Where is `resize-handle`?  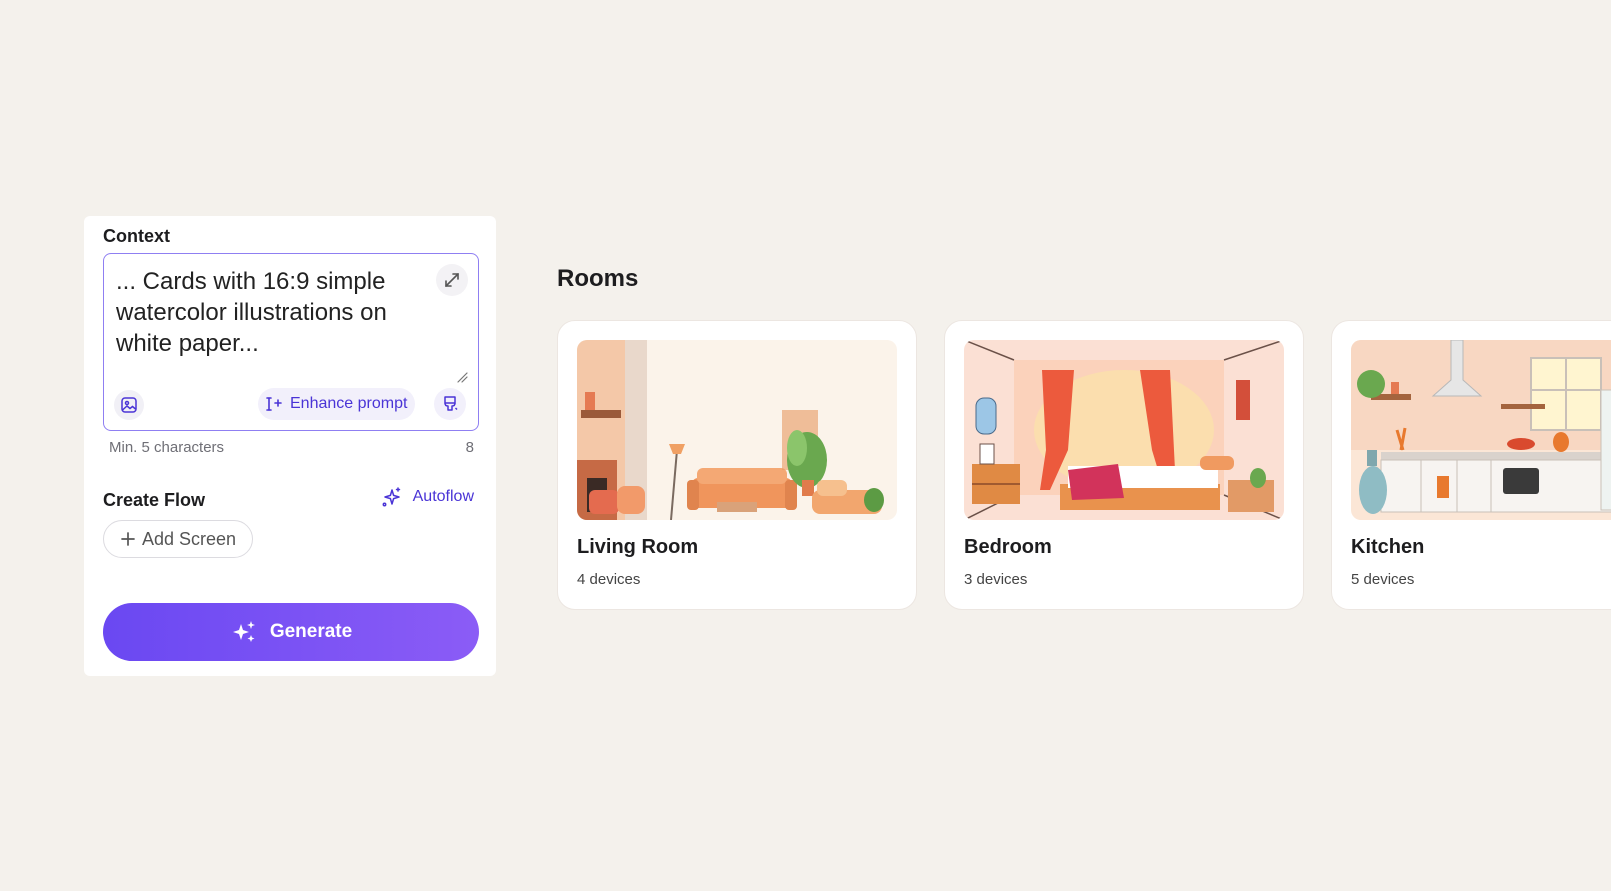
resize-handle is located at coordinates (462, 379).